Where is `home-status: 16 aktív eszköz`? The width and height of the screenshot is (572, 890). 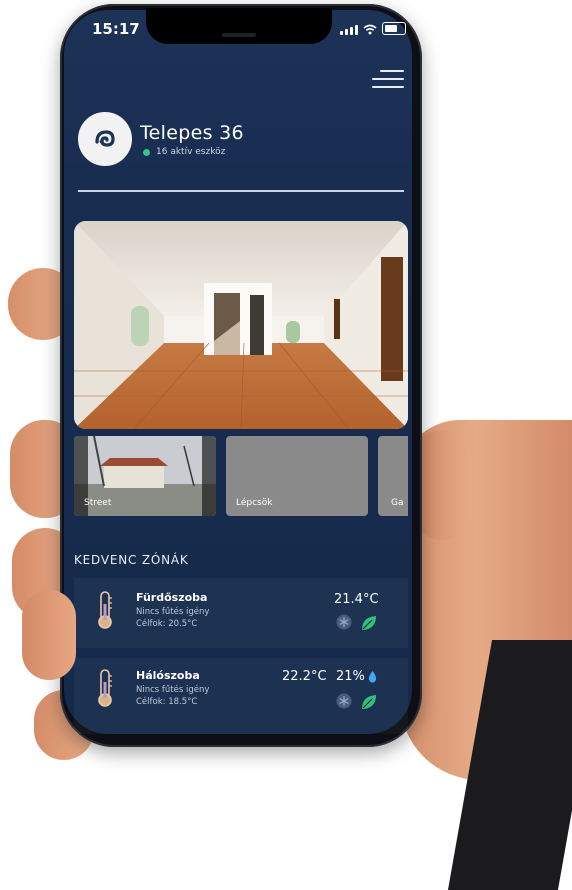 home-status: 16 aktív eszköz is located at coordinates (184, 152).